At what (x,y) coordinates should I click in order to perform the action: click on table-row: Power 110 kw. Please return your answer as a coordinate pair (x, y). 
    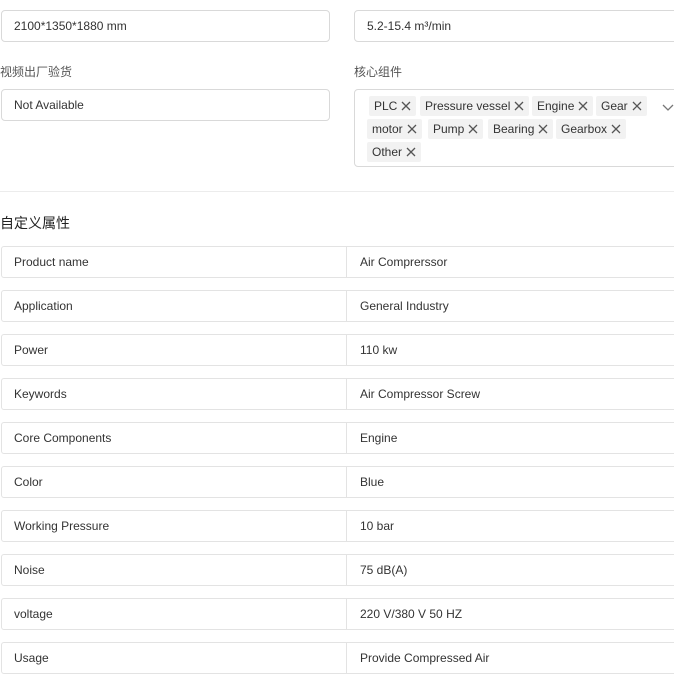
    Looking at the image, I should click on (337, 350).